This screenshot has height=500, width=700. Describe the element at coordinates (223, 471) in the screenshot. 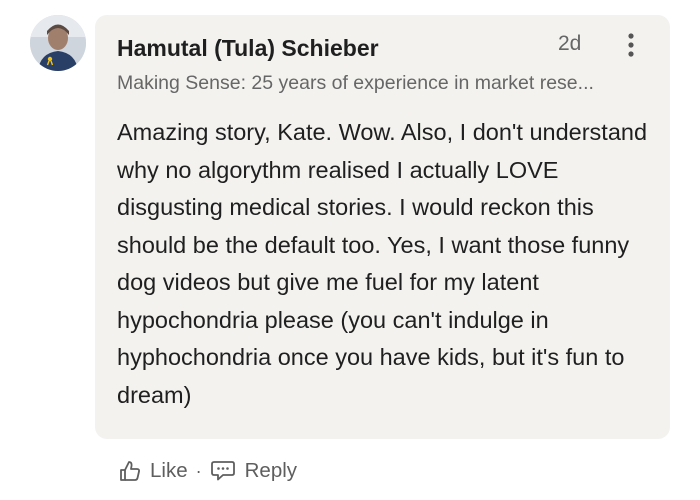

I see `speech-bubble-icon` at that location.